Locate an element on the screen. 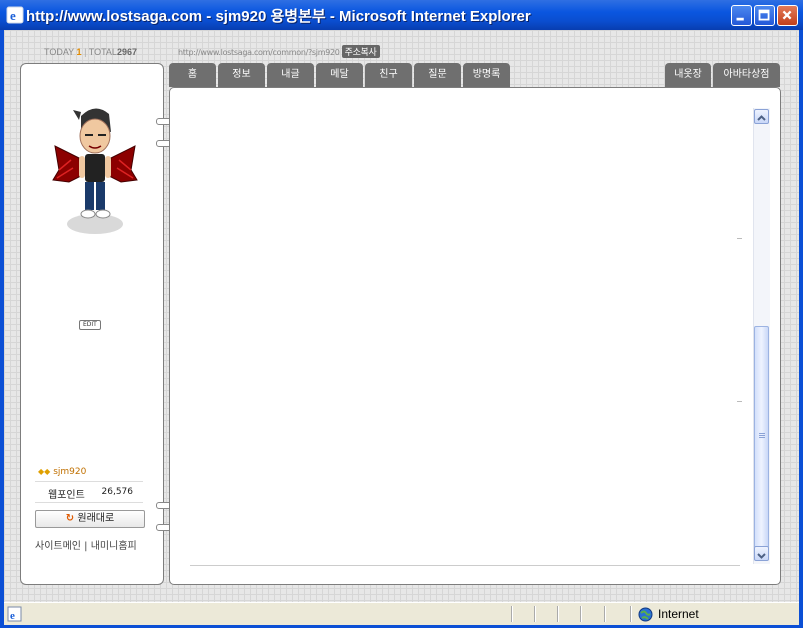 The image size is (803, 628). tab-my-posts: 내글 is located at coordinates (290, 75).